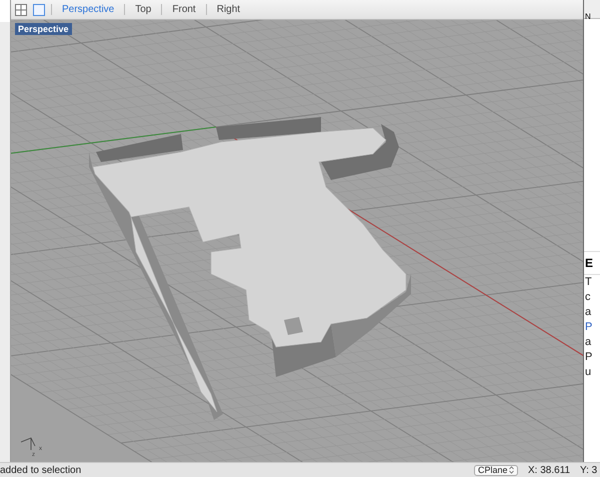 This screenshot has height=477, width=600. I want to click on panel-link: P, so click(592, 327).